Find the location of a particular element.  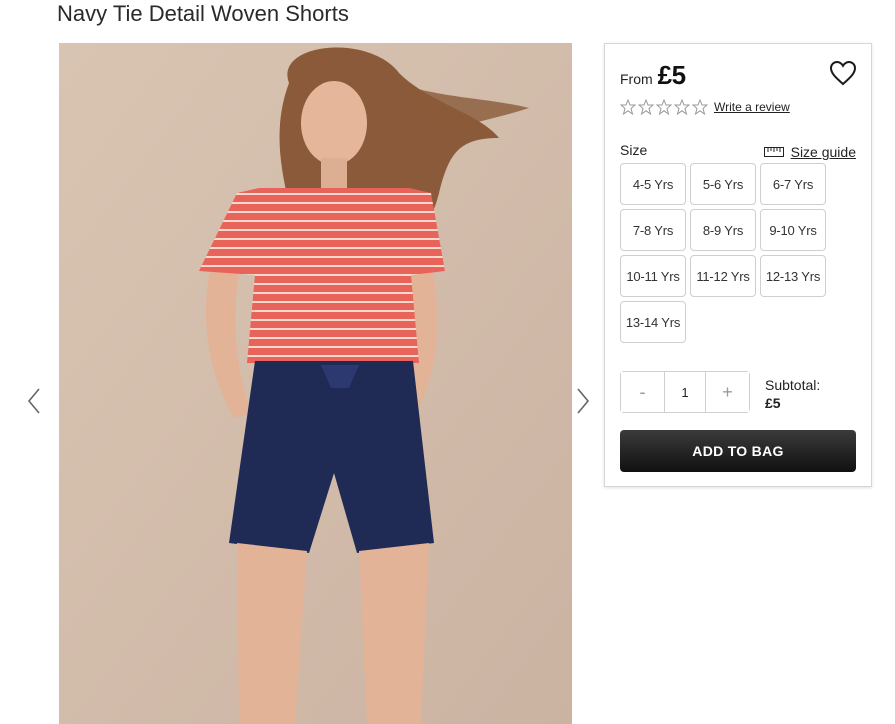

size-option: 11-12 Yrs is located at coordinates (723, 276).